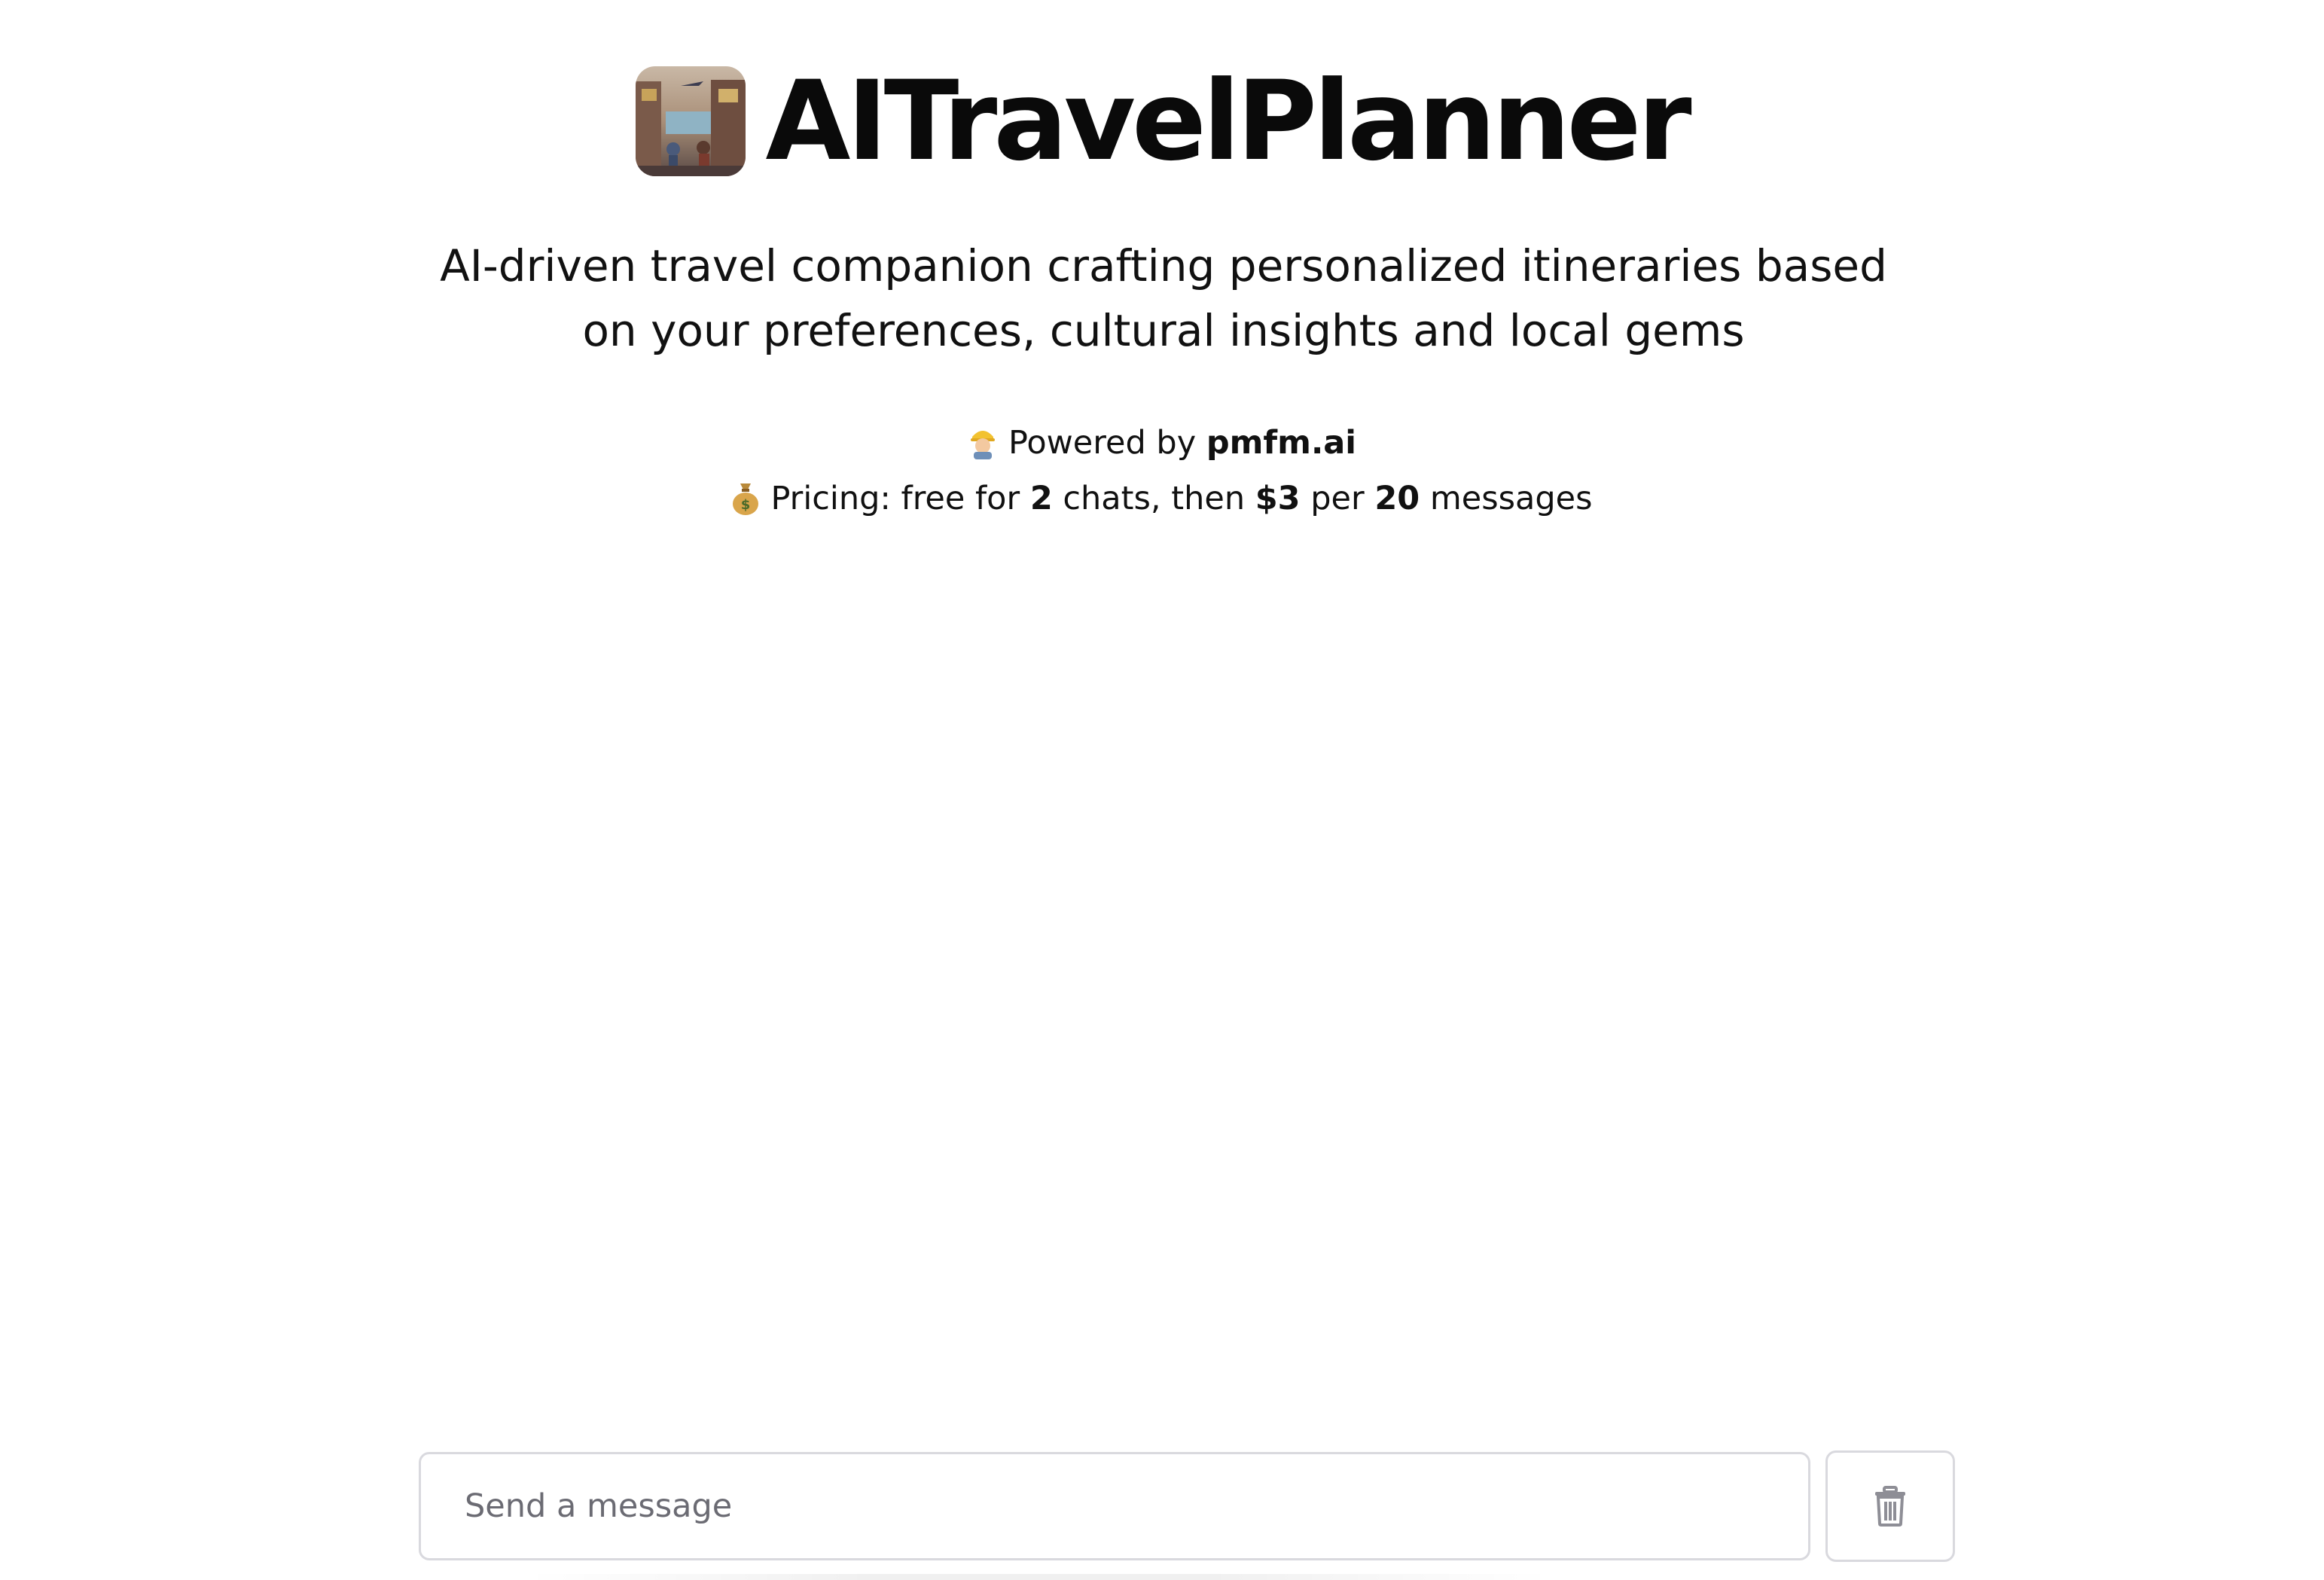  Describe the element at coordinates (1228, 121) in the screenshot. I see `app-title: AITravelPlanner` at that location.